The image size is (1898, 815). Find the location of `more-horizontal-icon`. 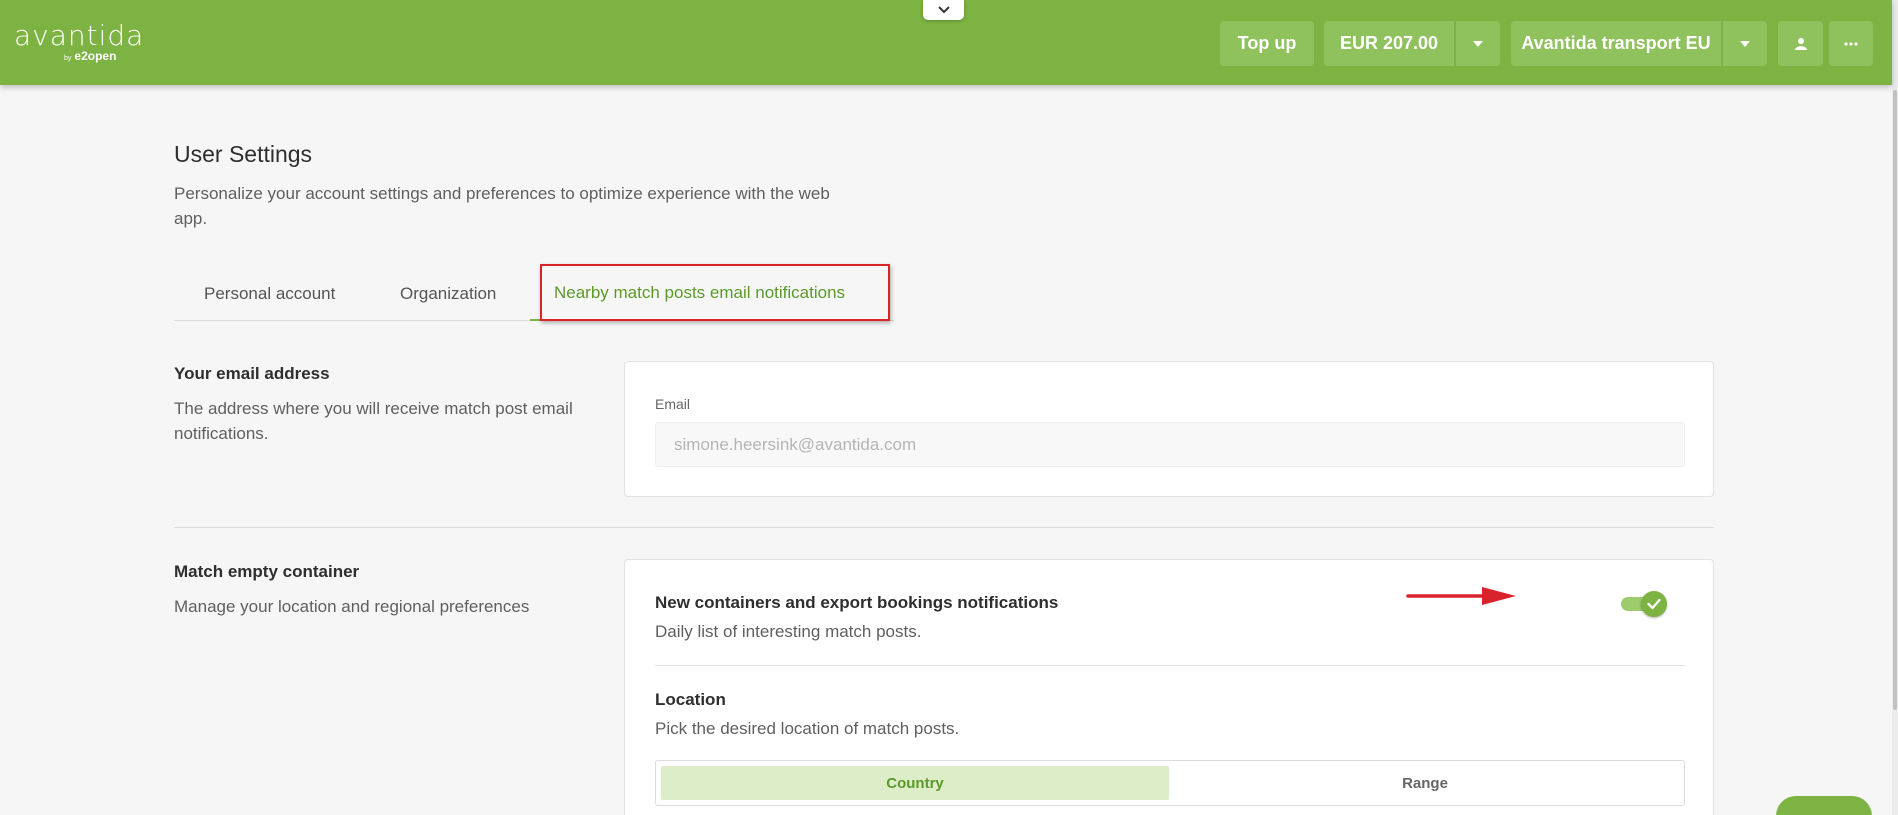

more-horizontal-icon is located at coordinates (1851, 43).